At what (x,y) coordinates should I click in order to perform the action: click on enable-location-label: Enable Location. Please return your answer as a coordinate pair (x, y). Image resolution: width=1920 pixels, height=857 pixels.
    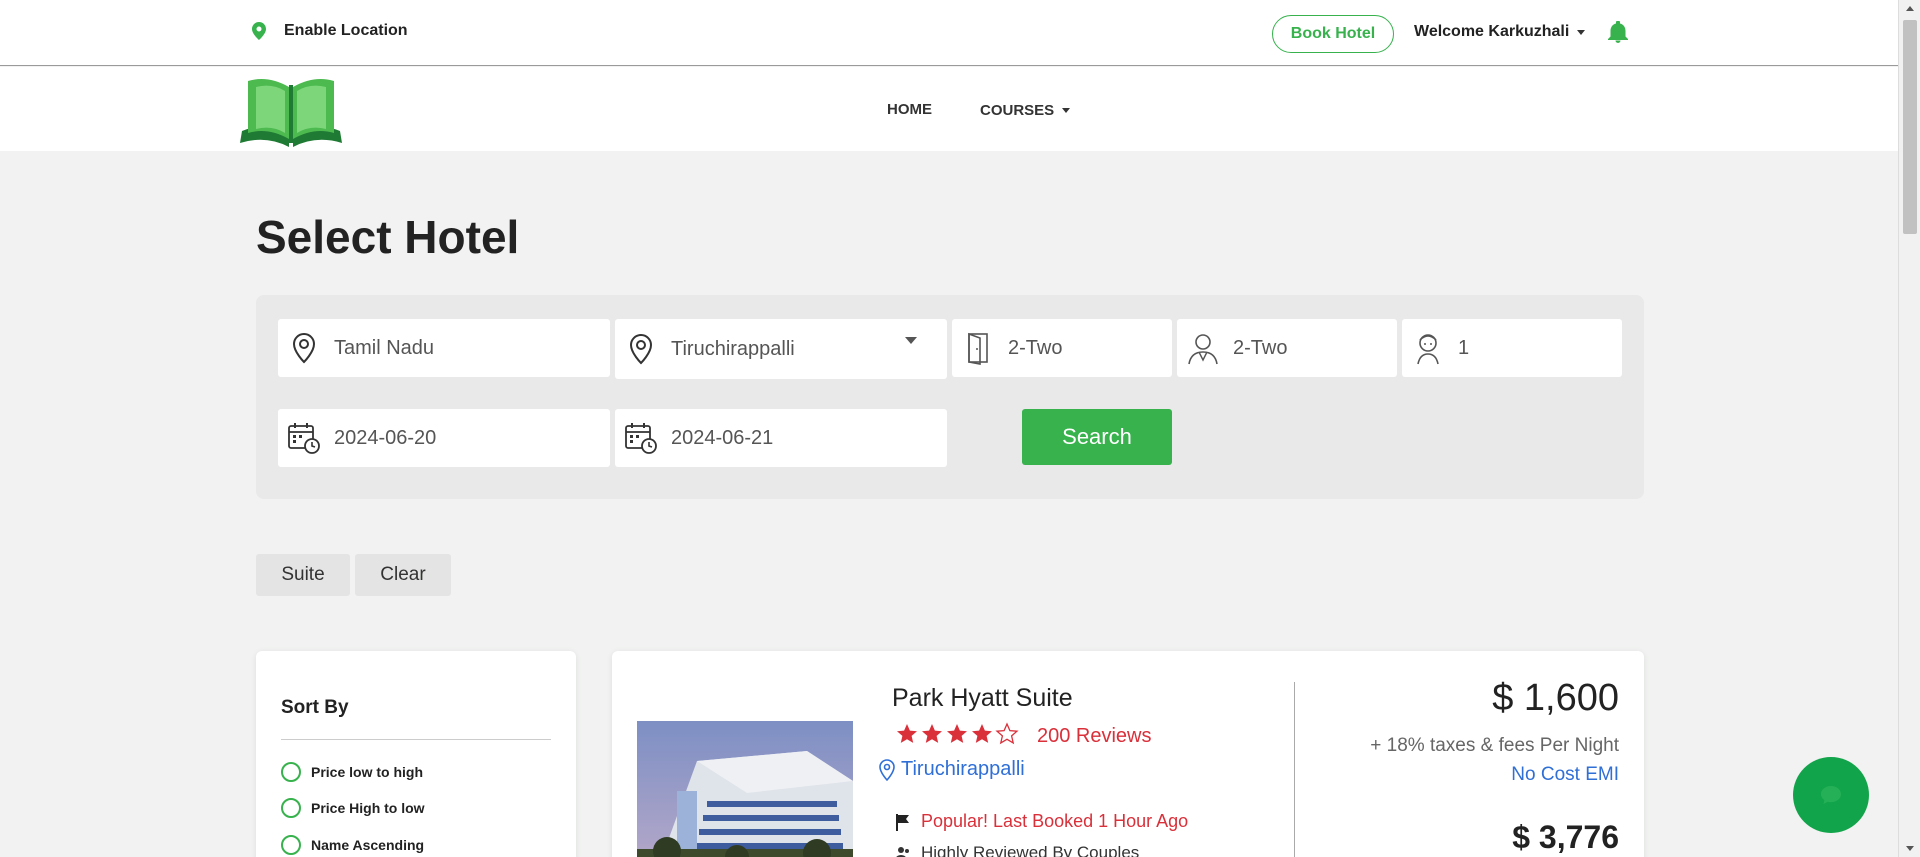
    Looking at the image, I should click on (346, 30).